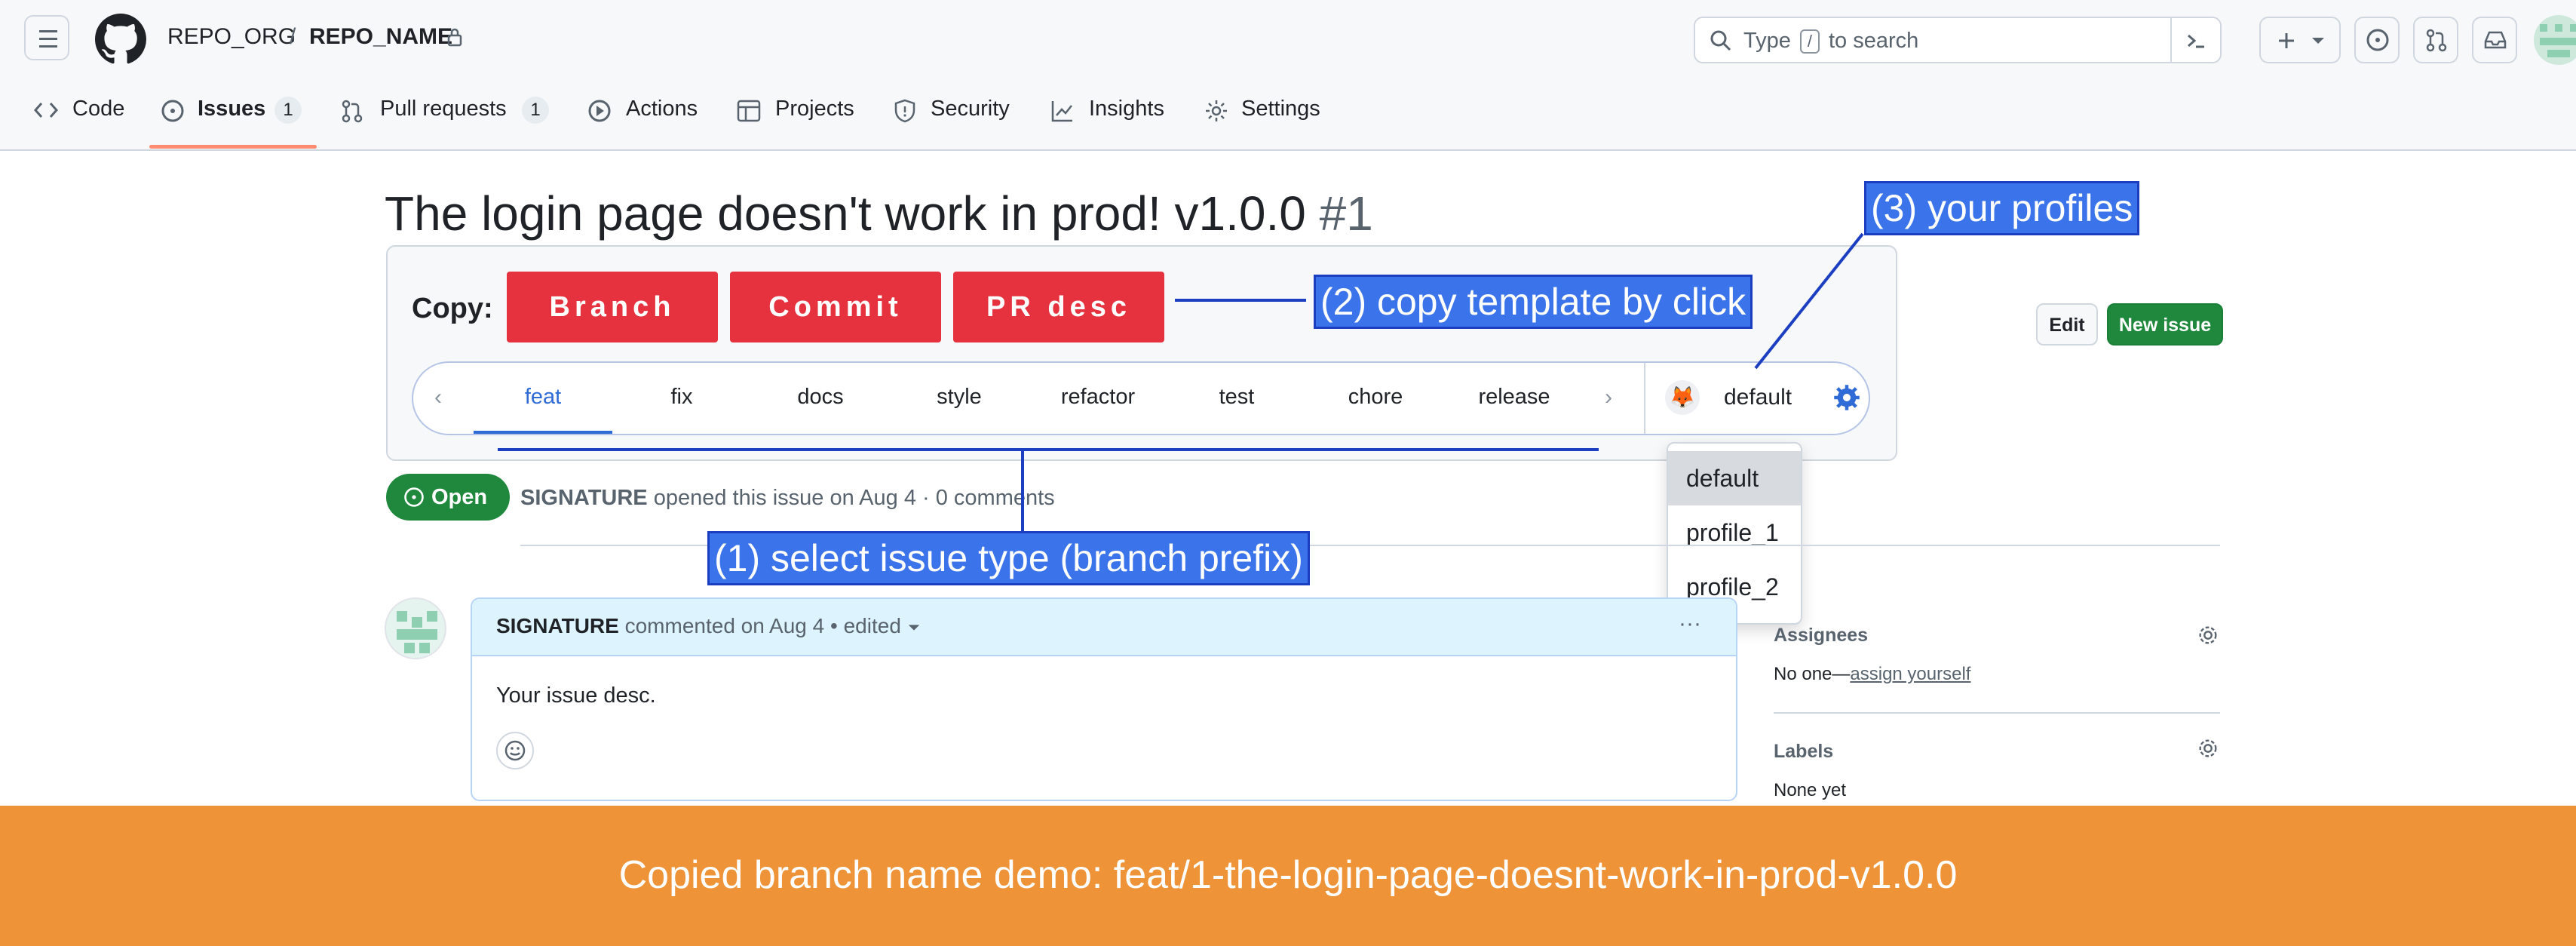 This screenshot has width=2576, height=946. Describe the element at coordinates (1008, 558) in the screenshot. I see `annotation-select-type: (1) select issue type (branch prefix)` at that location.